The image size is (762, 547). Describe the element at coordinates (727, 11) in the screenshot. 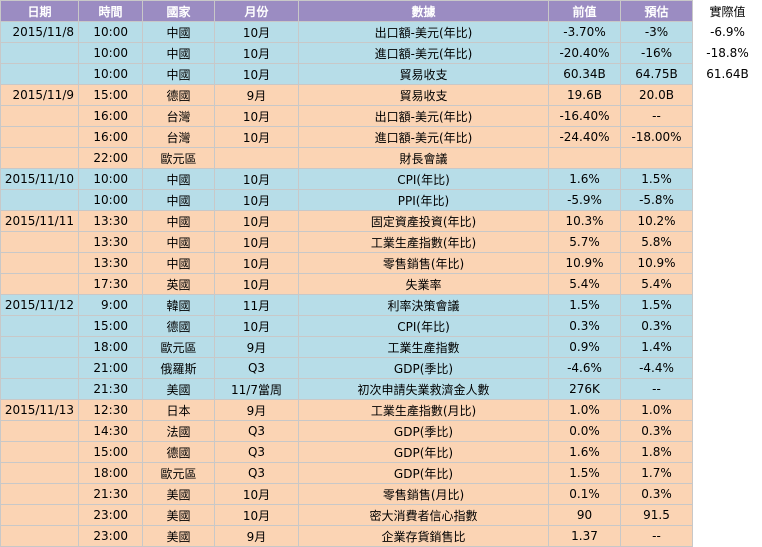

I see `header-actual: 實際值` at that location.